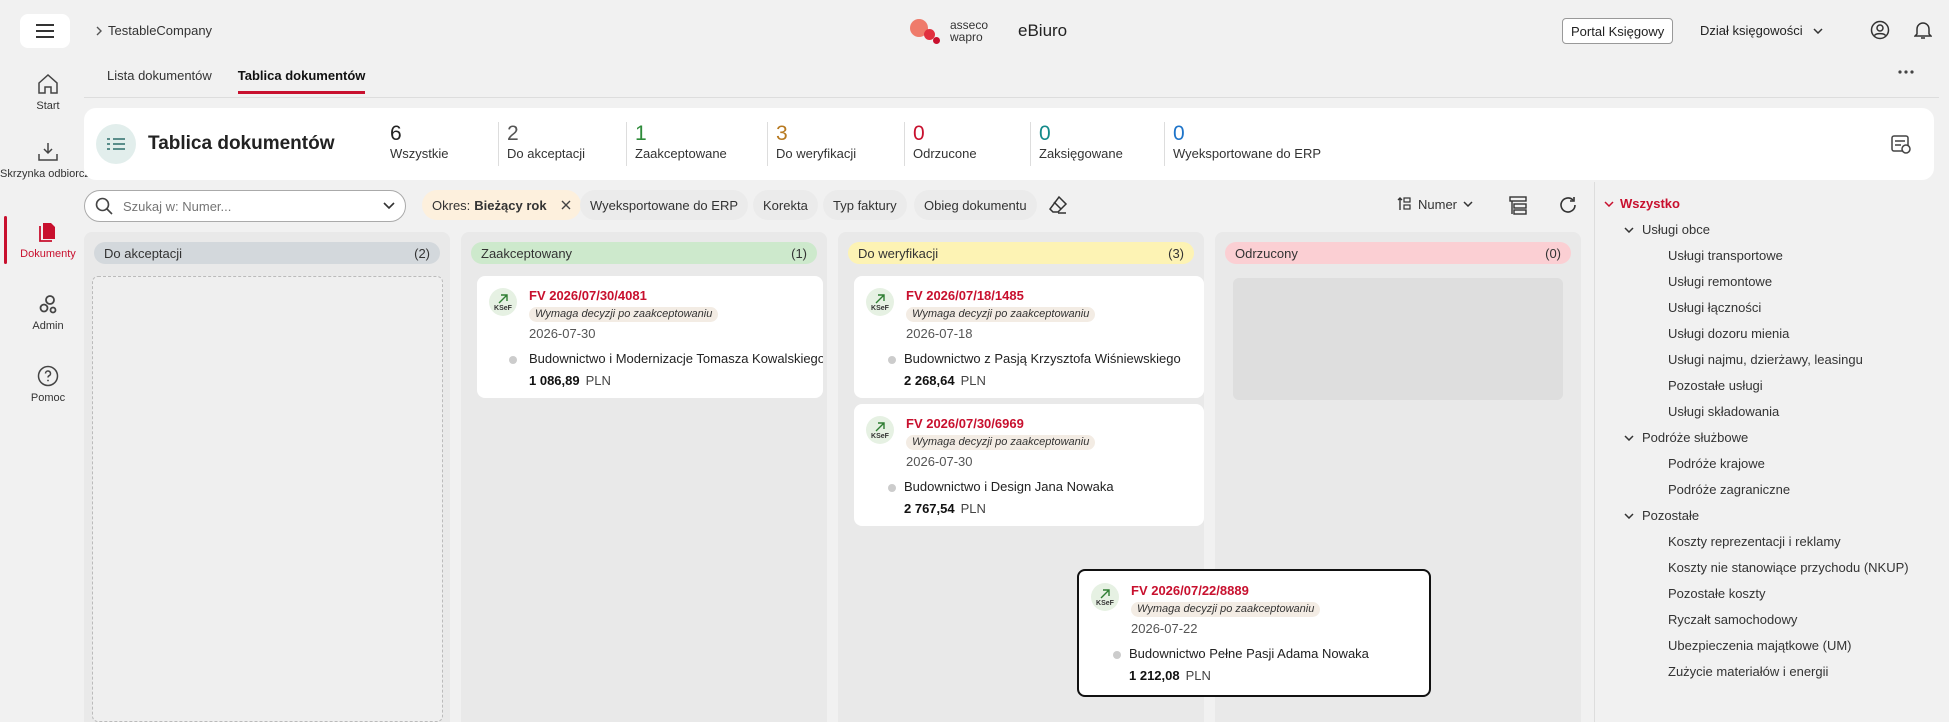 This screenshot has width=1949, height=722. I want to click on sort-icon, so click(1404, 203).